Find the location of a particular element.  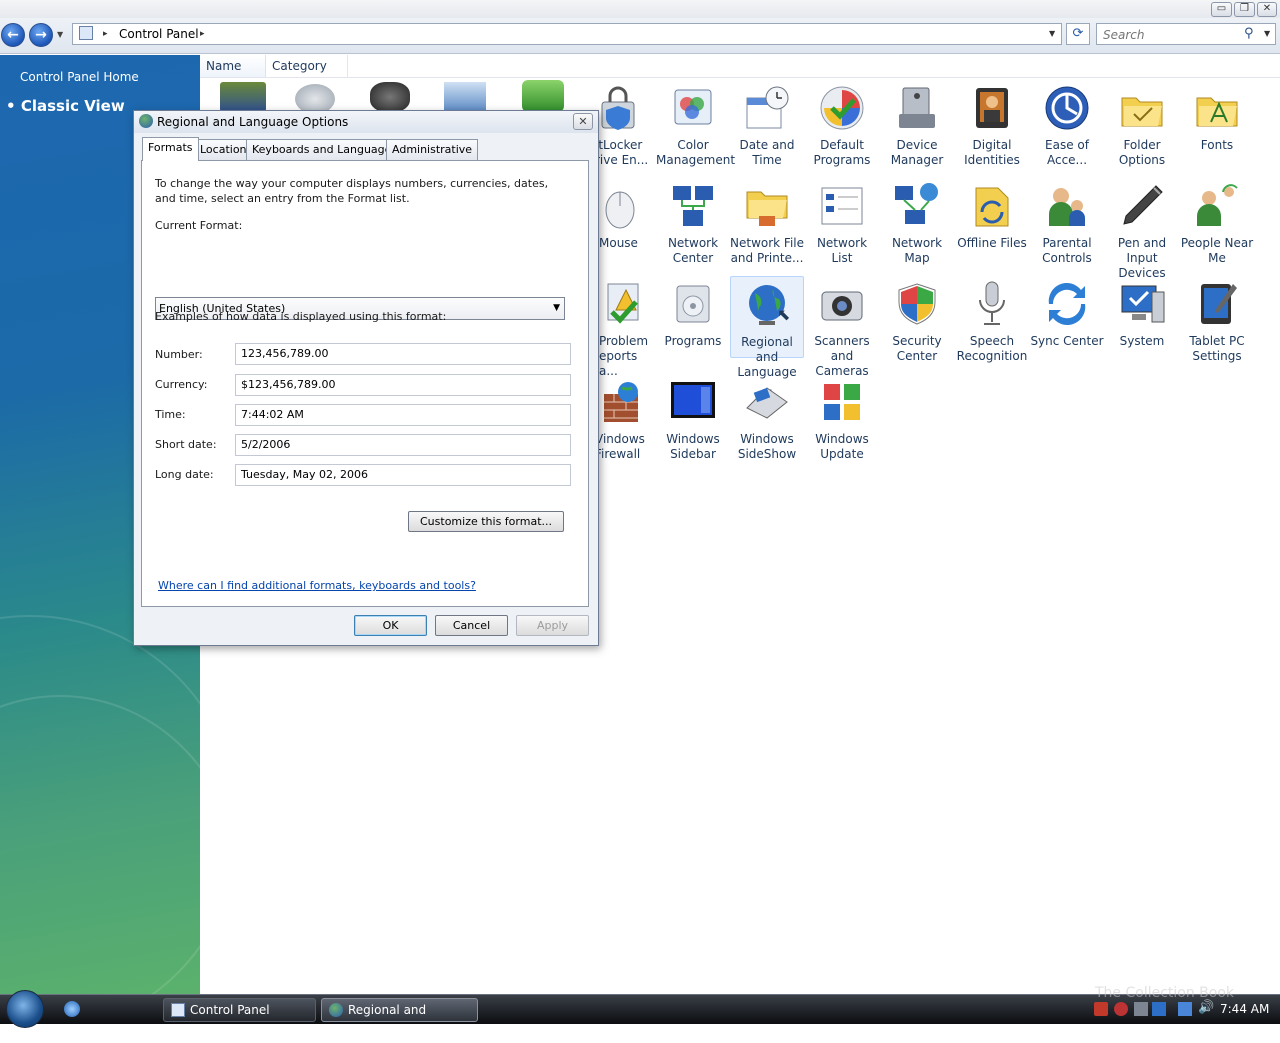

parental-controls-icon is located at coordinates (1067, 206).